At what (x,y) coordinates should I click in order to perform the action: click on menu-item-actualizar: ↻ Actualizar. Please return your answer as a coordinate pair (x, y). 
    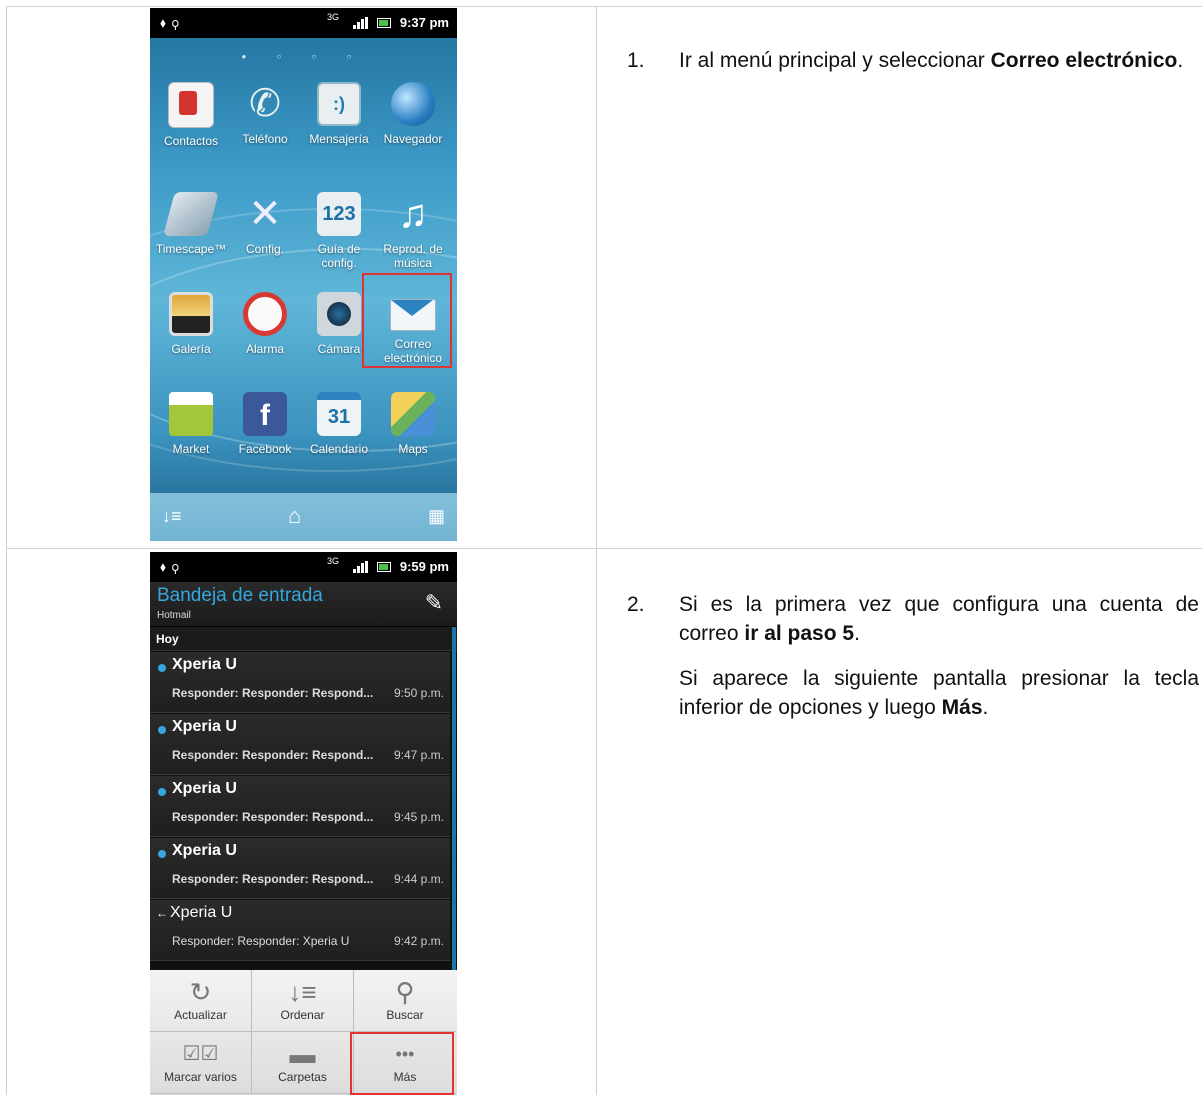
    Looking at the image, I should click on (201, 1001).